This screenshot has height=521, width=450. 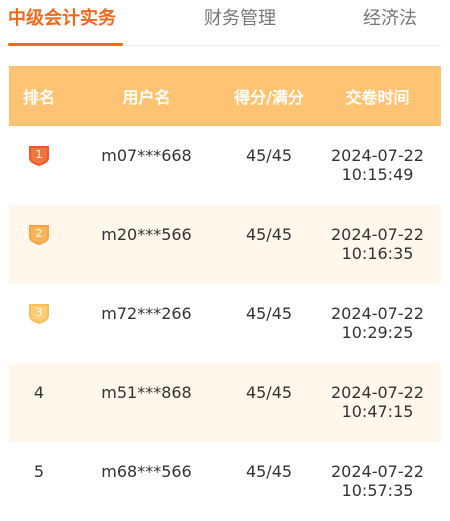 What do you see at coordinates (146, 471) in the screenshot?
I see `username-cell: m68***566` at bounding box center [146, 471].